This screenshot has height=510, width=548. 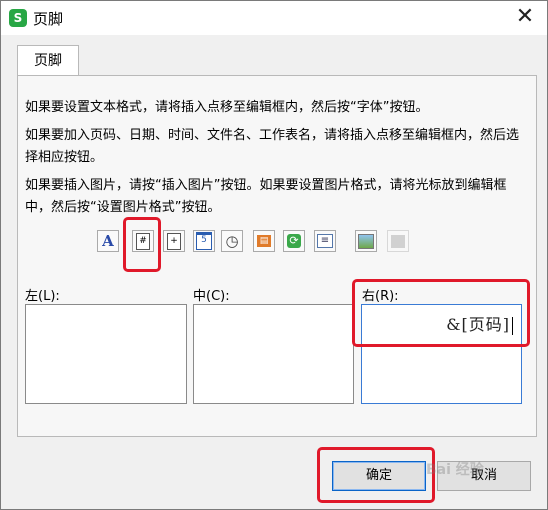 What do you see at coordinates (525, 17) in the screenshot?
I see `close-icon: ✕` at bounding box center [525, 17].